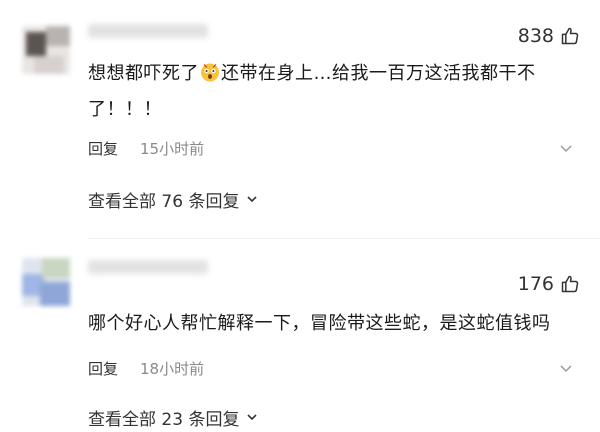 The image size is (600, 432). Describe the element at coordinates (164, 201) in the screenshot. I see `view-replies-label: 查看全部 76 条回复` at that location.